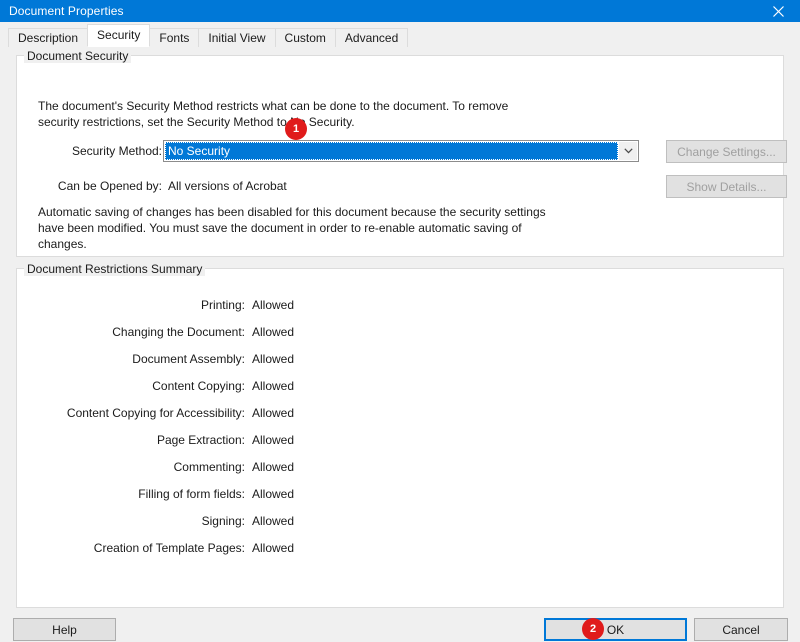 Image resolution: width=800 pixels, height=642 pixels. I want to click on ok-button: OK, so click(615, 629).